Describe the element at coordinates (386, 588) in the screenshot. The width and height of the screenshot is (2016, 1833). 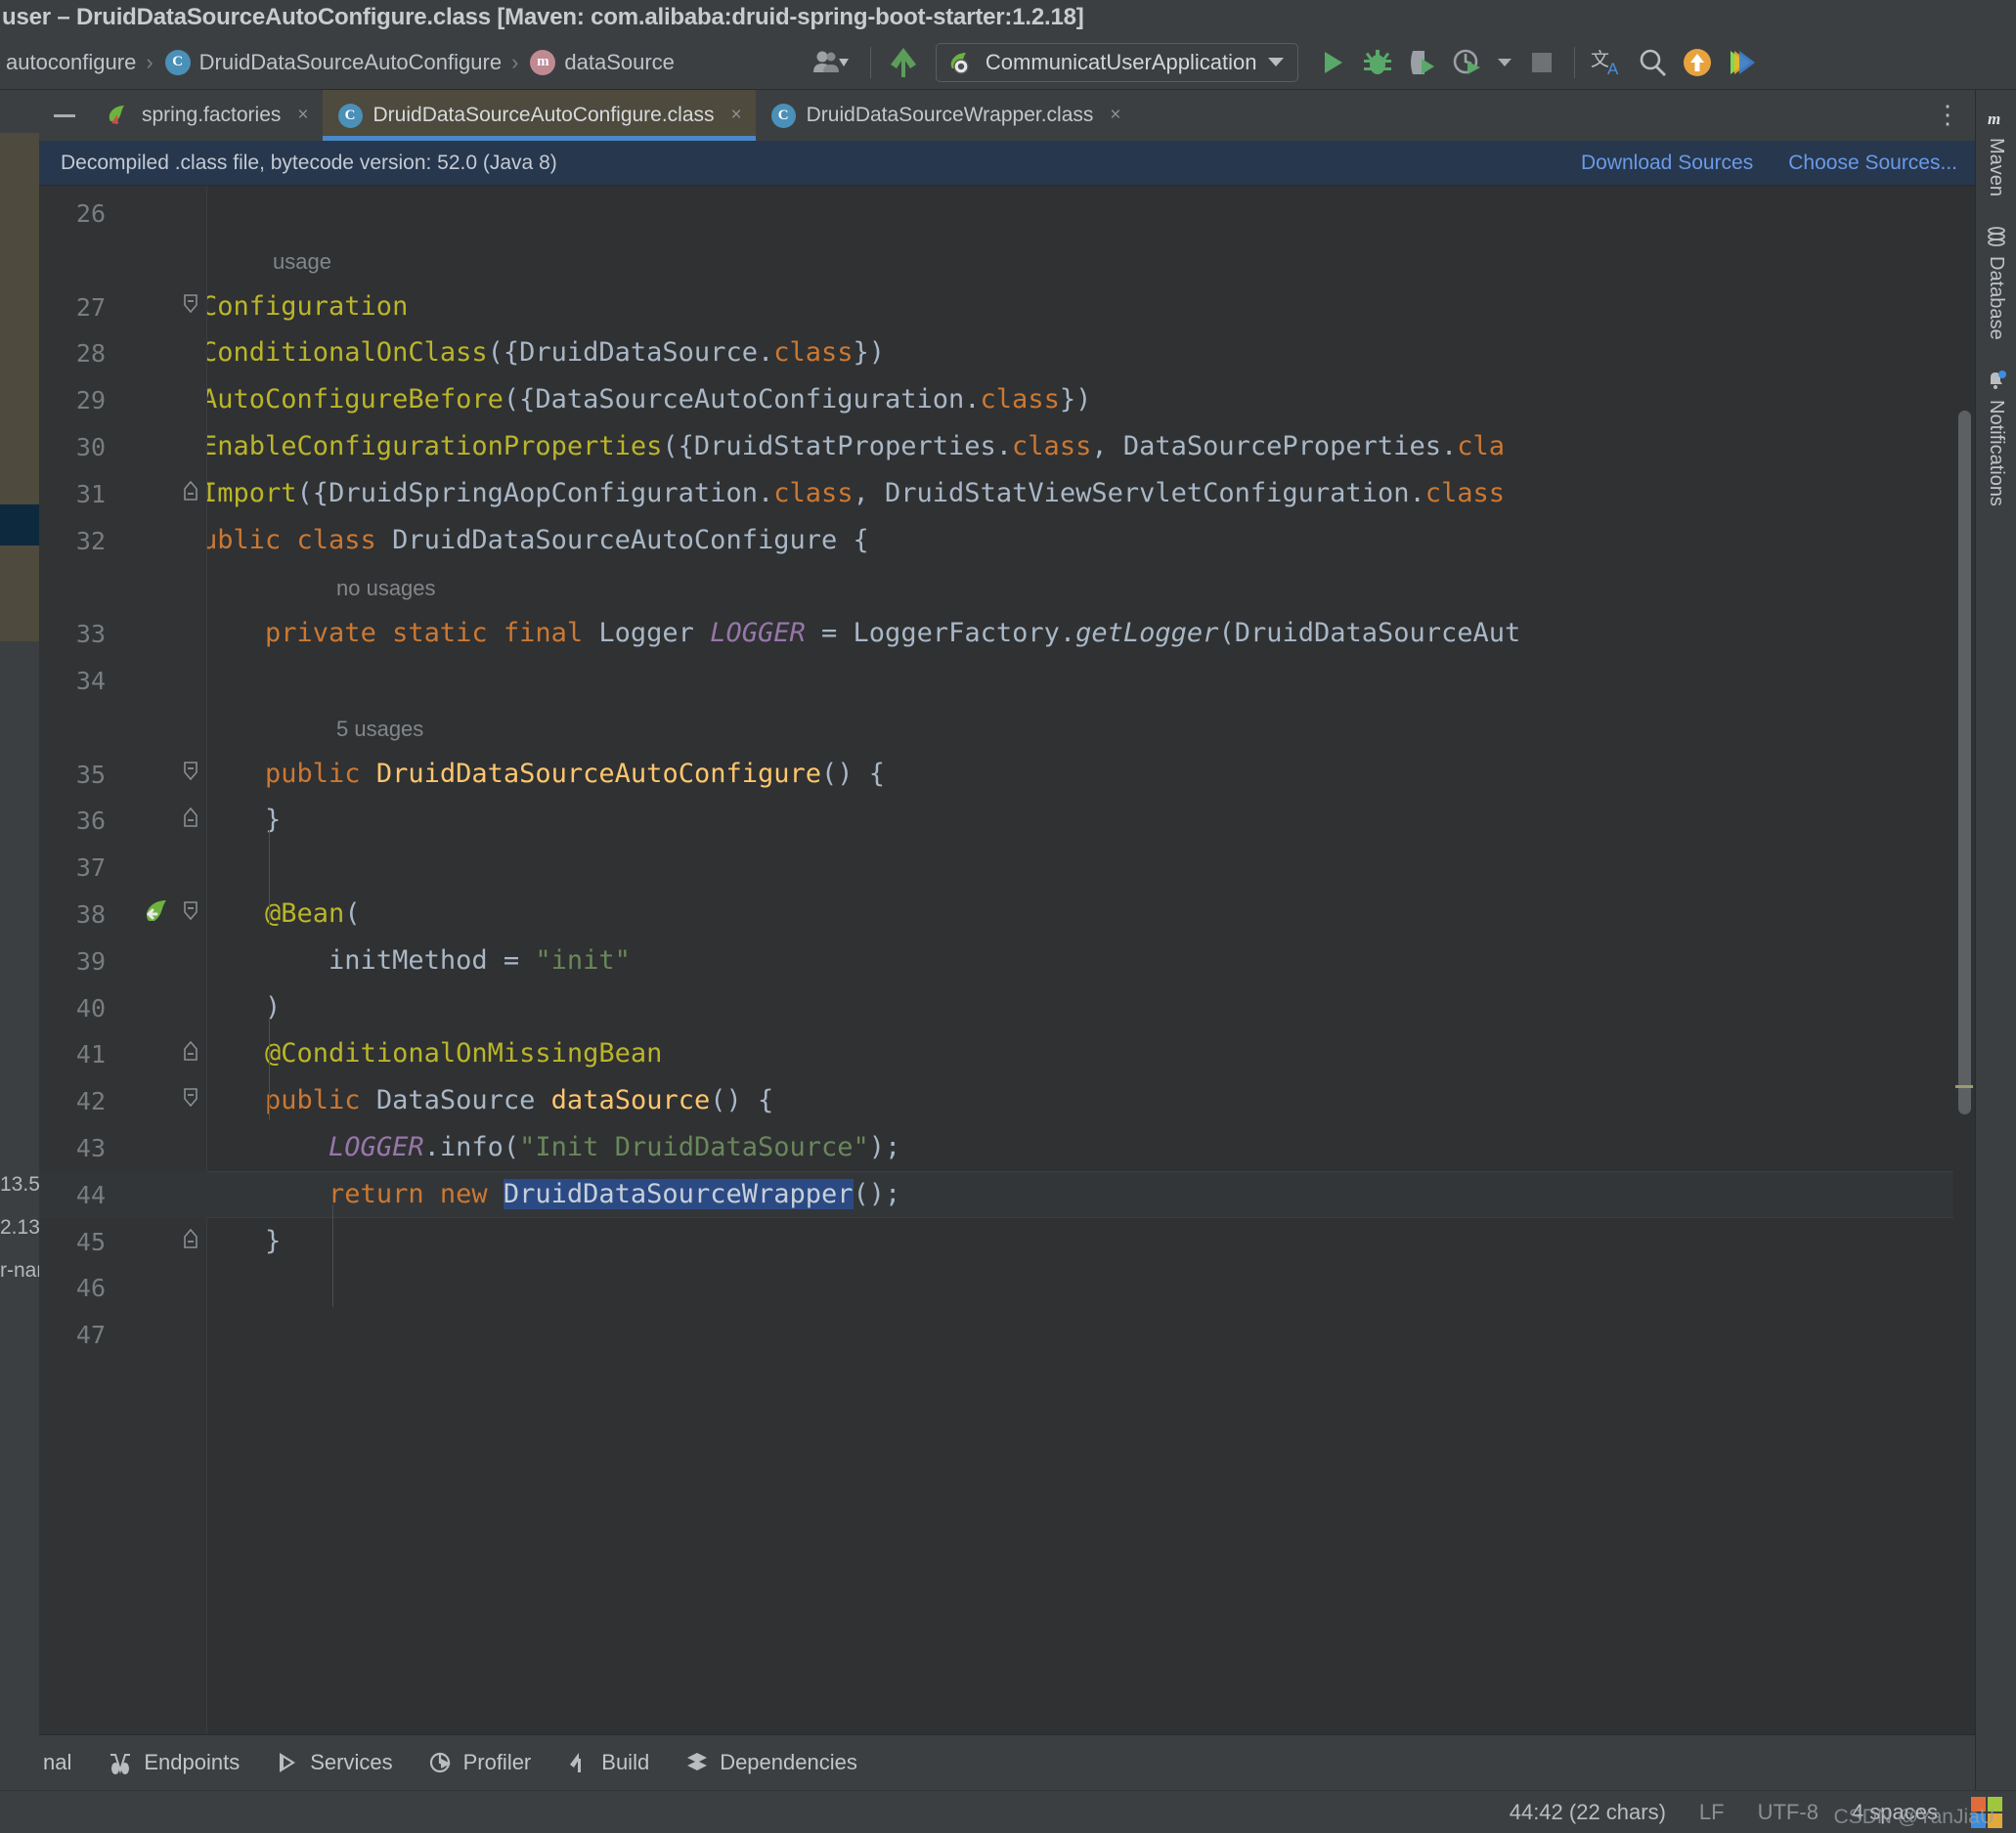
I see `inlay-usage-hint: no usages` at that location.